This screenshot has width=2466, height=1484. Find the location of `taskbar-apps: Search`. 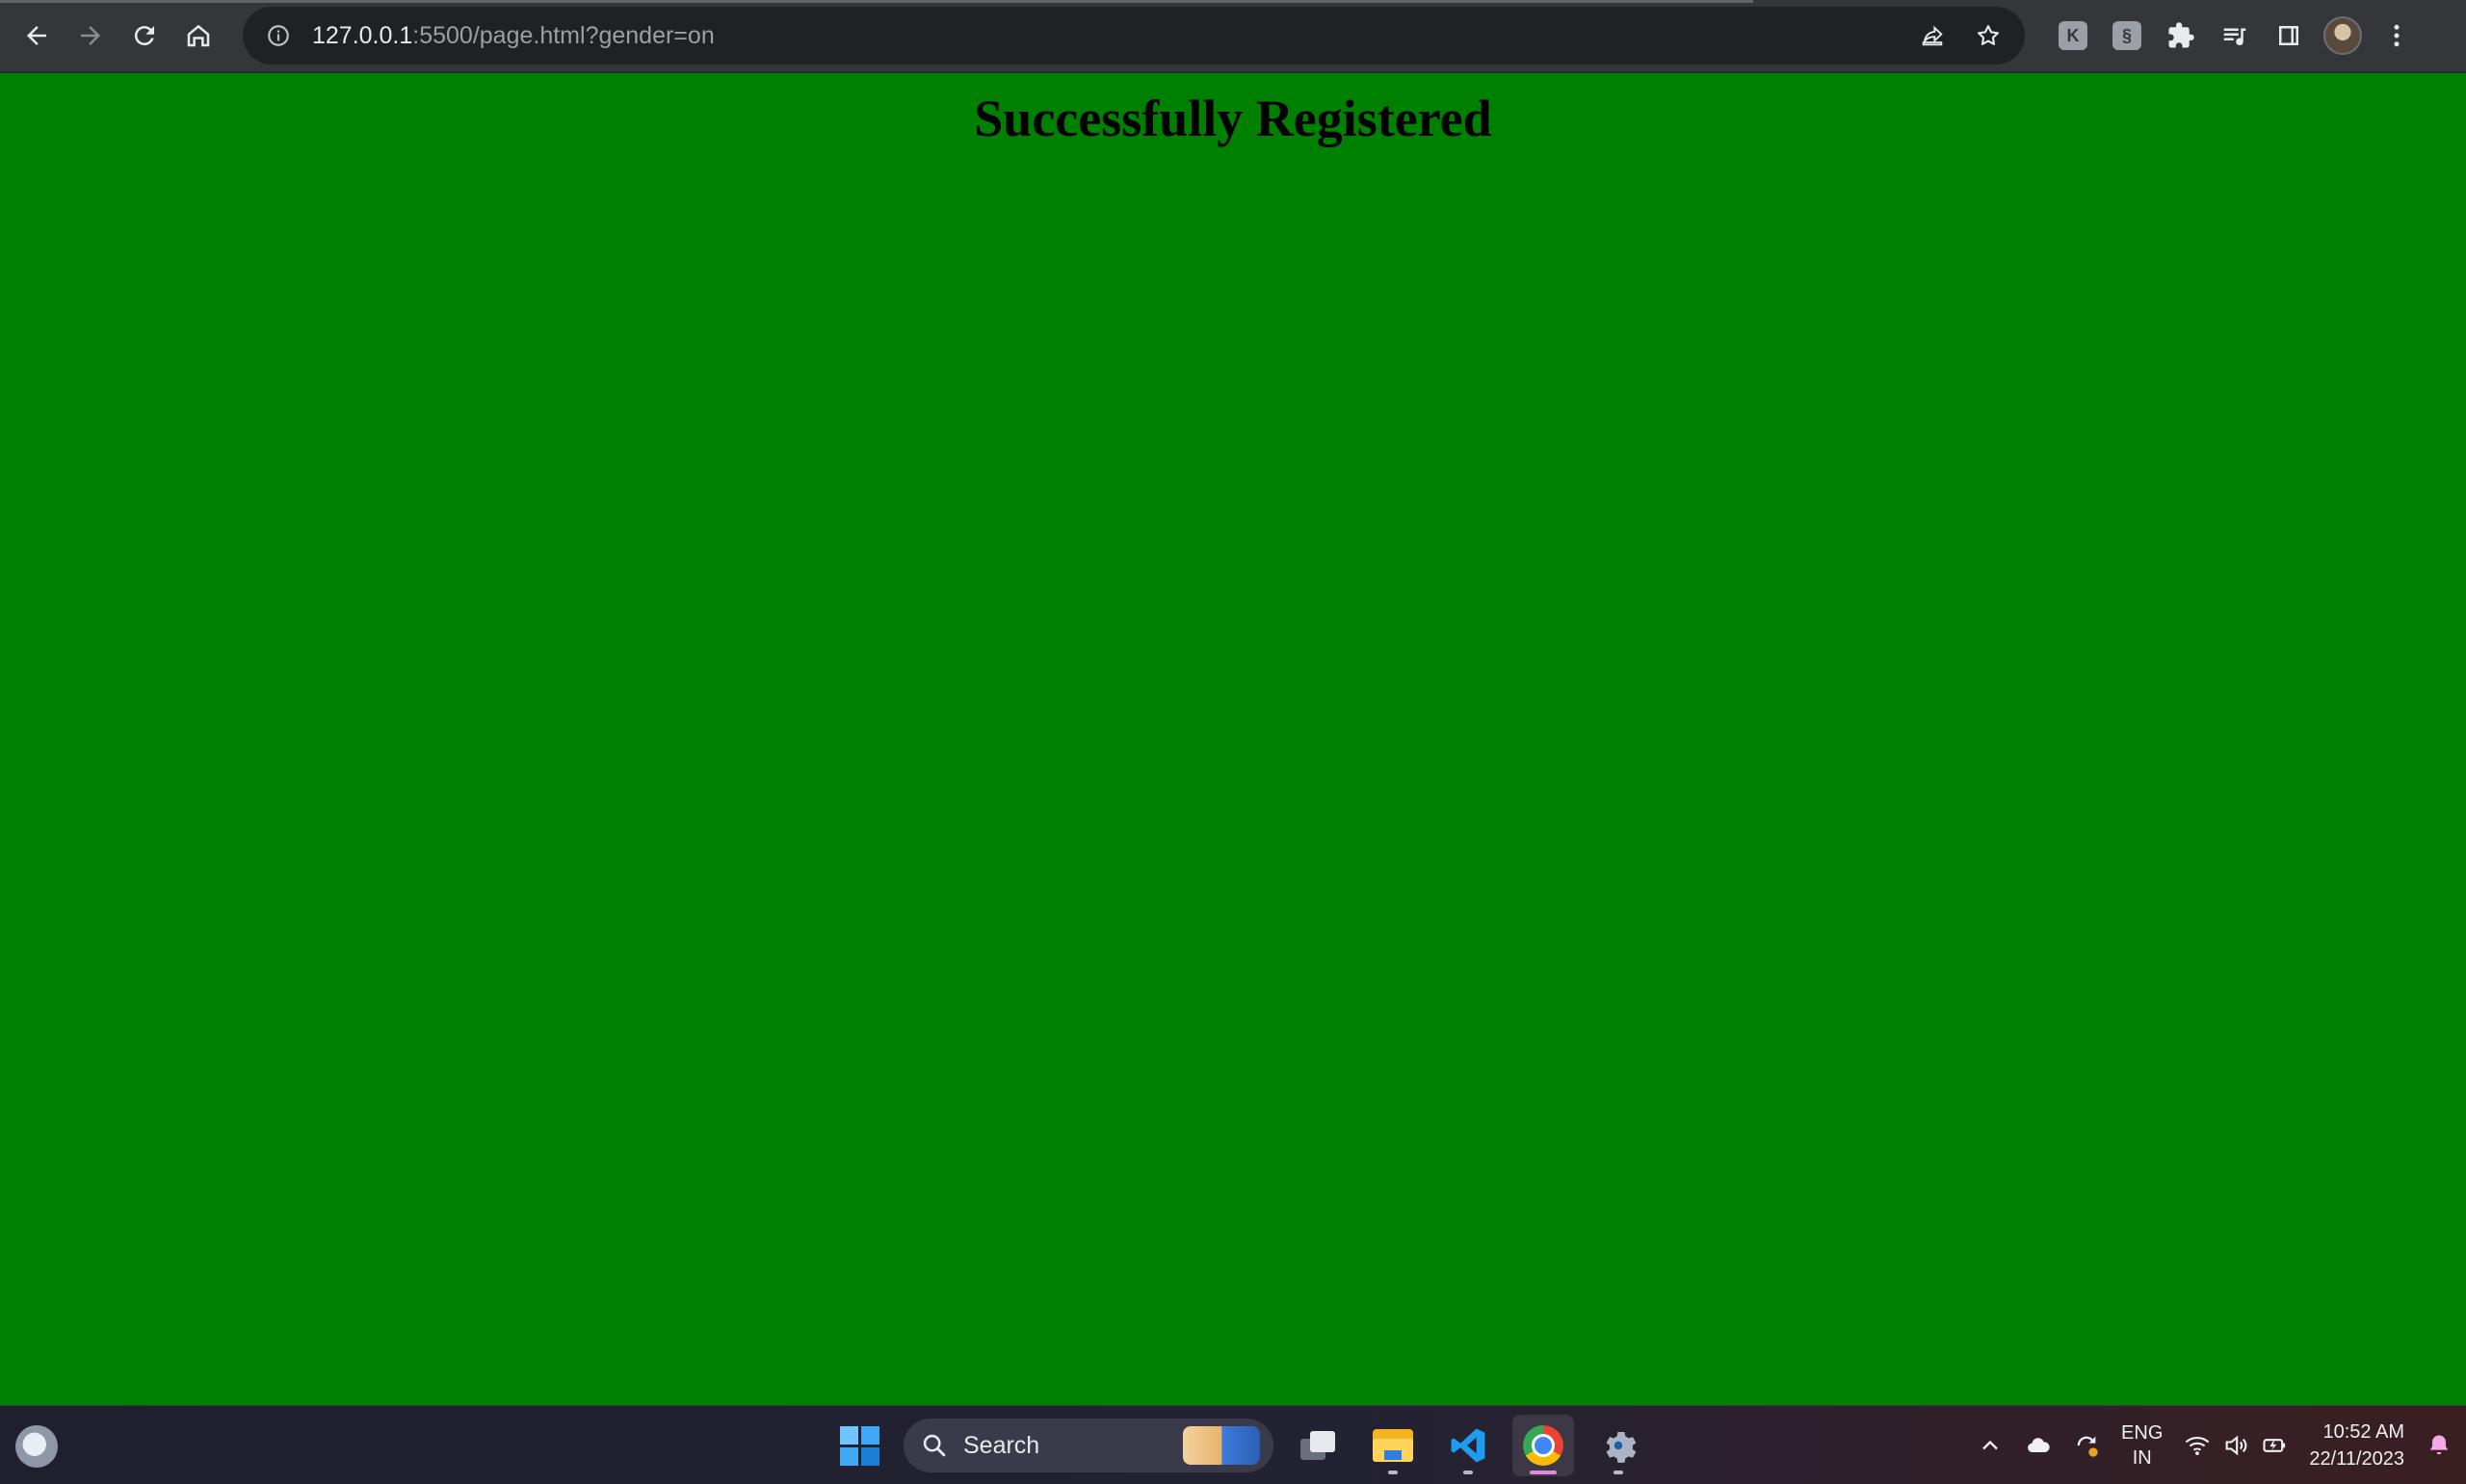

taskbar-apps: Search is located at coordinates (1238, 1445).